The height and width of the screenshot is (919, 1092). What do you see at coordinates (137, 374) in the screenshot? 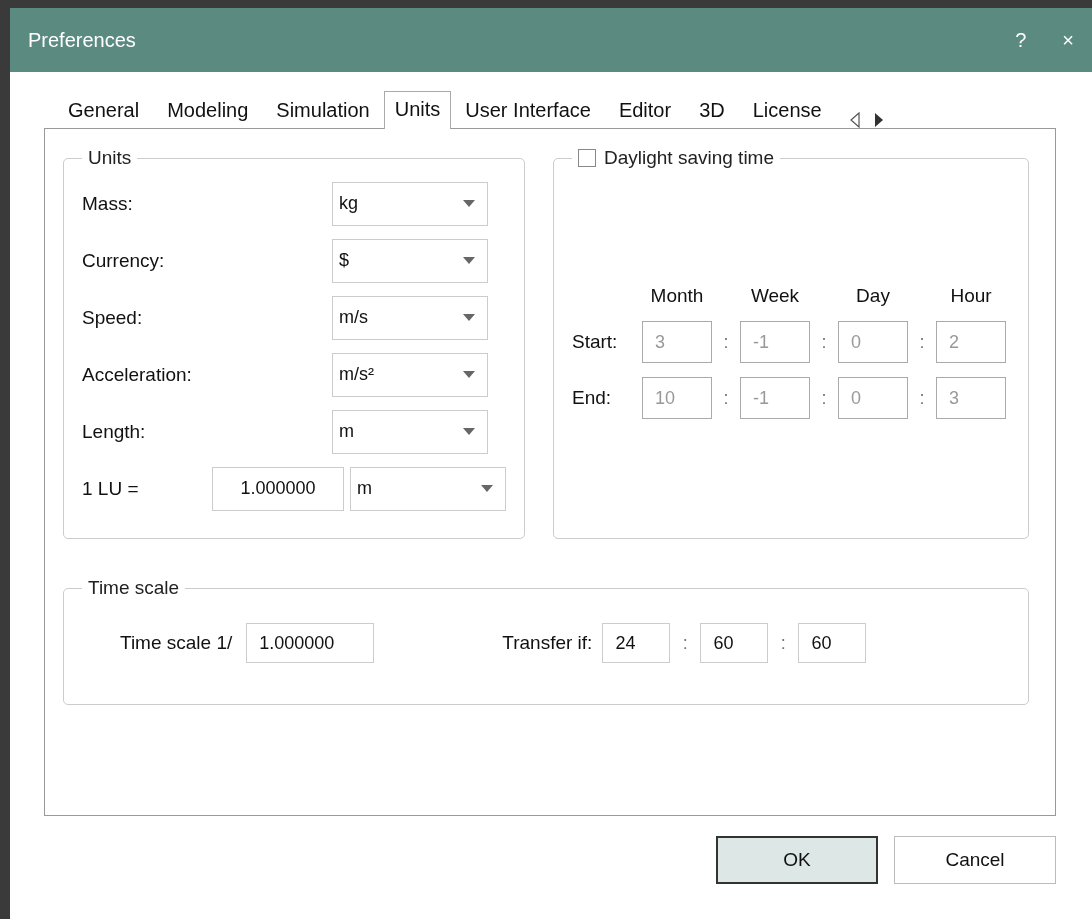
I see `field-label: Acceleration:` at bounding box center [137, 374].